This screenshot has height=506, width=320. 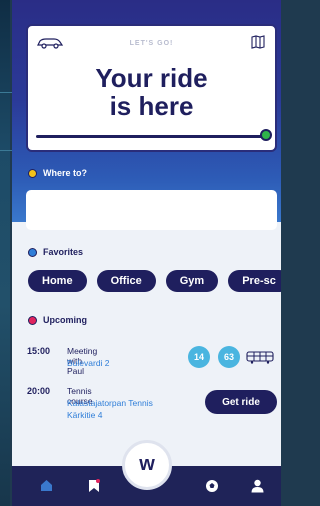 I want to click on favorite-chip-gym: Gym, so click(x=192, y=281).